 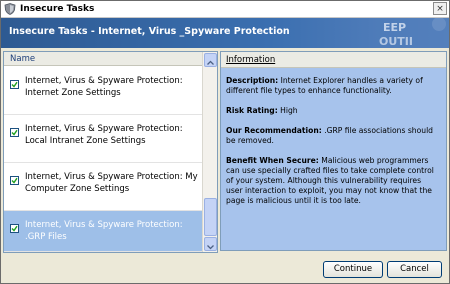 I want to click on close-button: ×, so click(x=440, y=8).